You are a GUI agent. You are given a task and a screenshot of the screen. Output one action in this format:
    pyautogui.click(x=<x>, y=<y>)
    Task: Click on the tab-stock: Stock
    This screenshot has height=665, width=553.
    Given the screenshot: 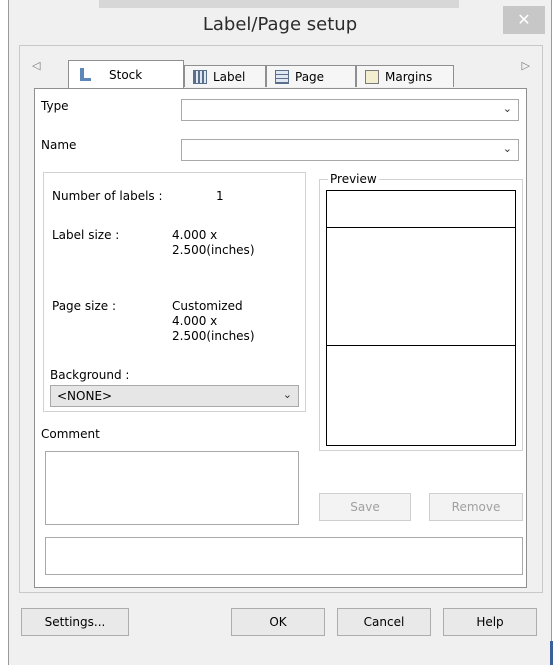 What is the action you would take?
    pyautogui.click(x=126, y=74)
    